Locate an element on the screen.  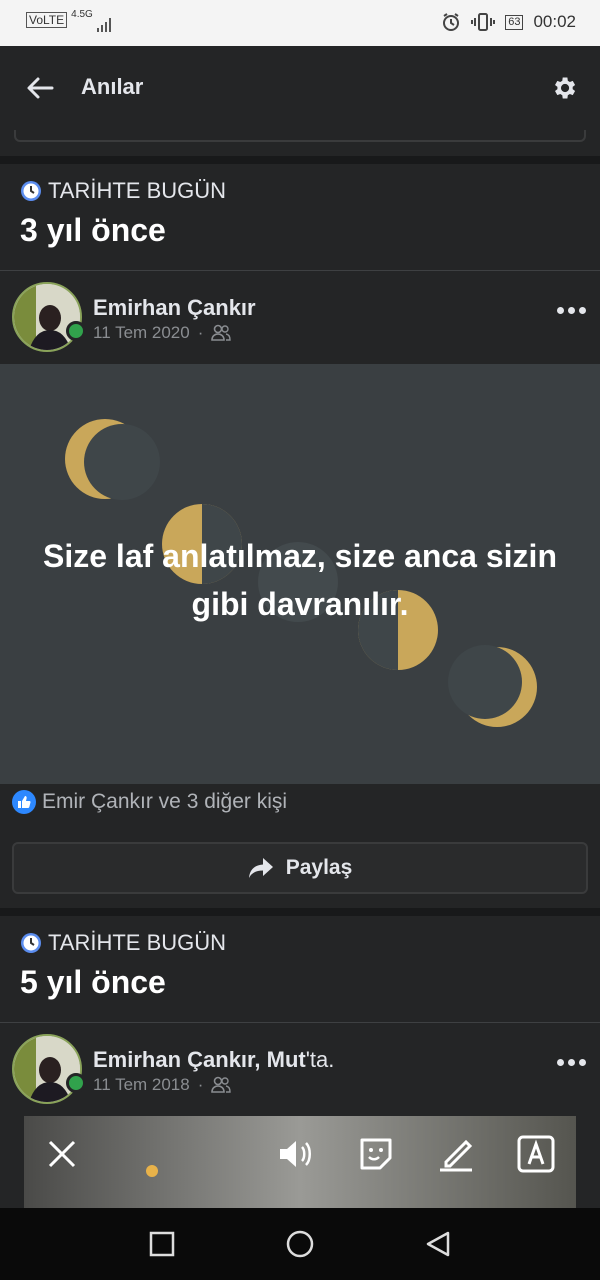
back-arrow-icon is located at coordinates (40, 88).